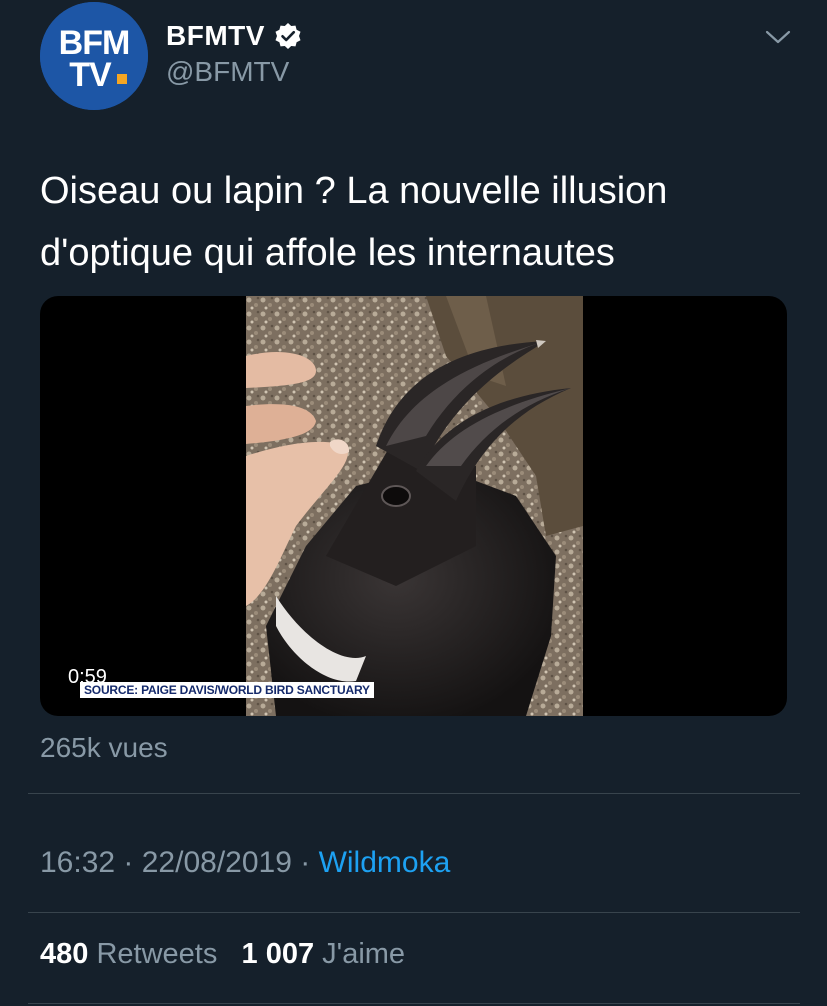  What do you see at coordinates (104, 747) in the screenshot?
I see `view-count: 265k vues` at bounding box center [104, 747].